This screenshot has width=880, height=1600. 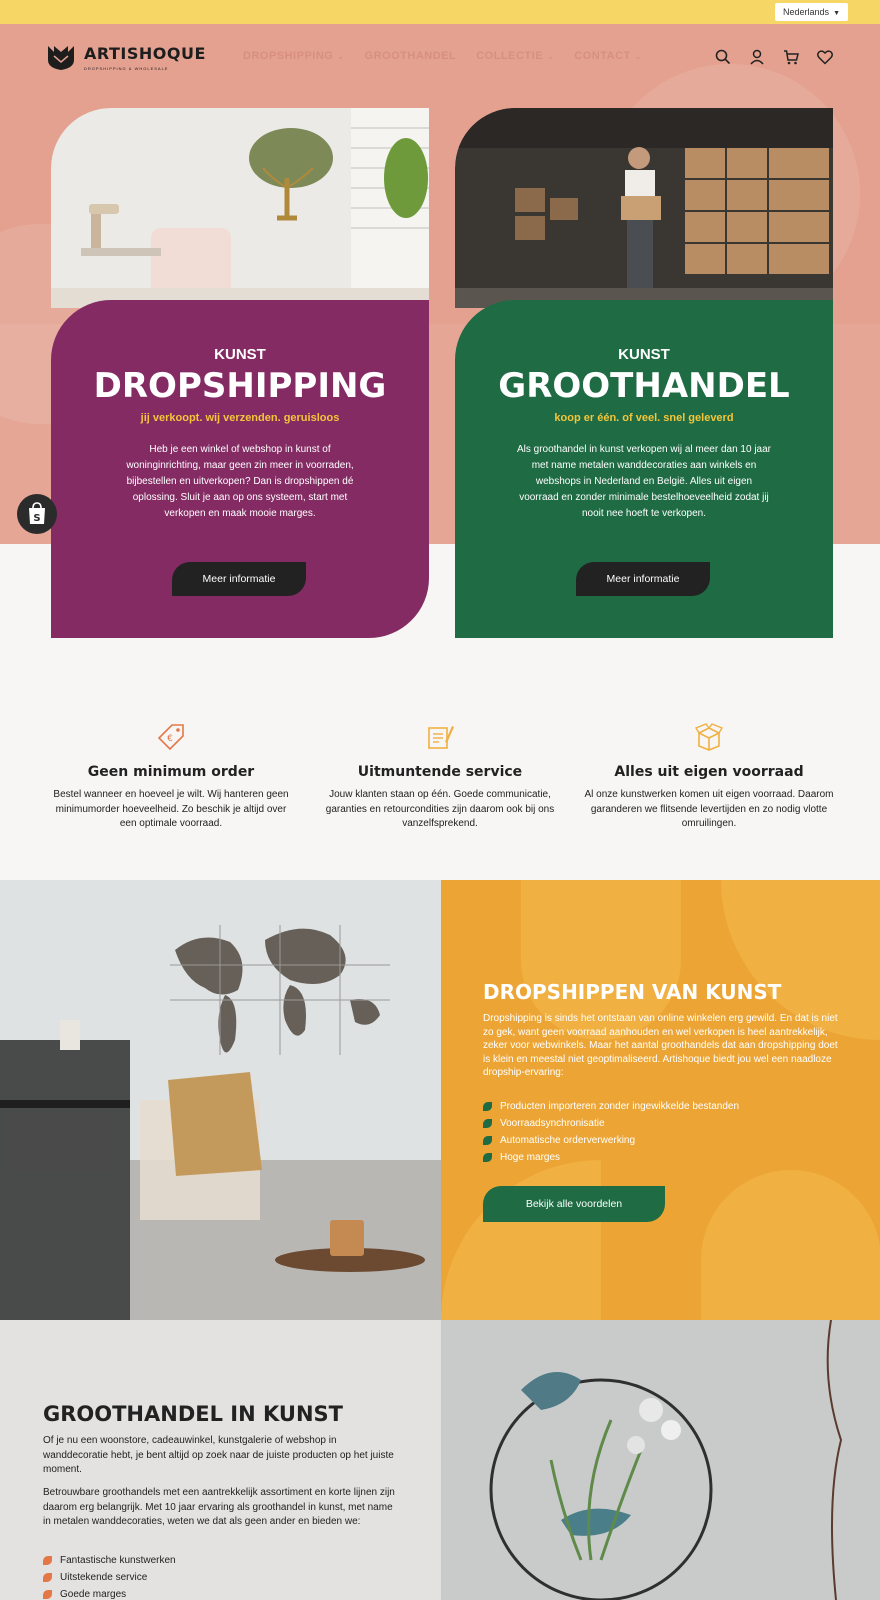 What do you see at coordinates (709, 737) in the screenshot?
I see `box-icon` at bounding box center [709, 737].